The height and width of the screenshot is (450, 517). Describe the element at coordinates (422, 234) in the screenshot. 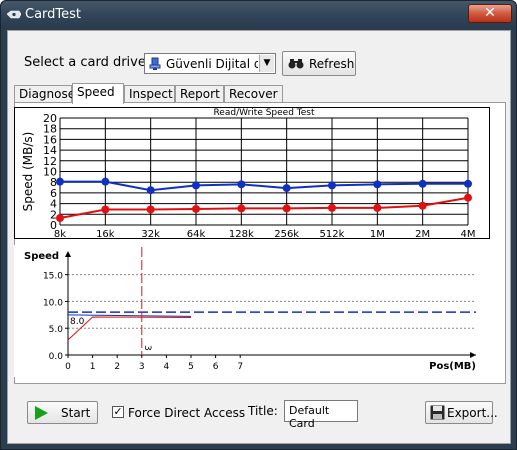

I see `x-tick-label: 2M` at that location.